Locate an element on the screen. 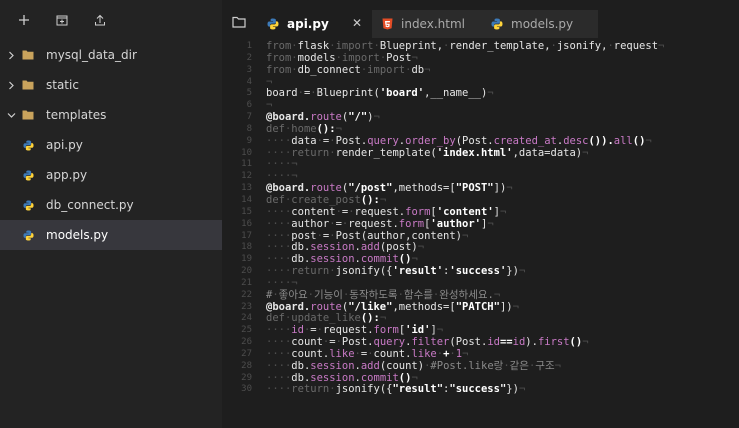  tab-label: api.py is located at coordinates (308, 24).